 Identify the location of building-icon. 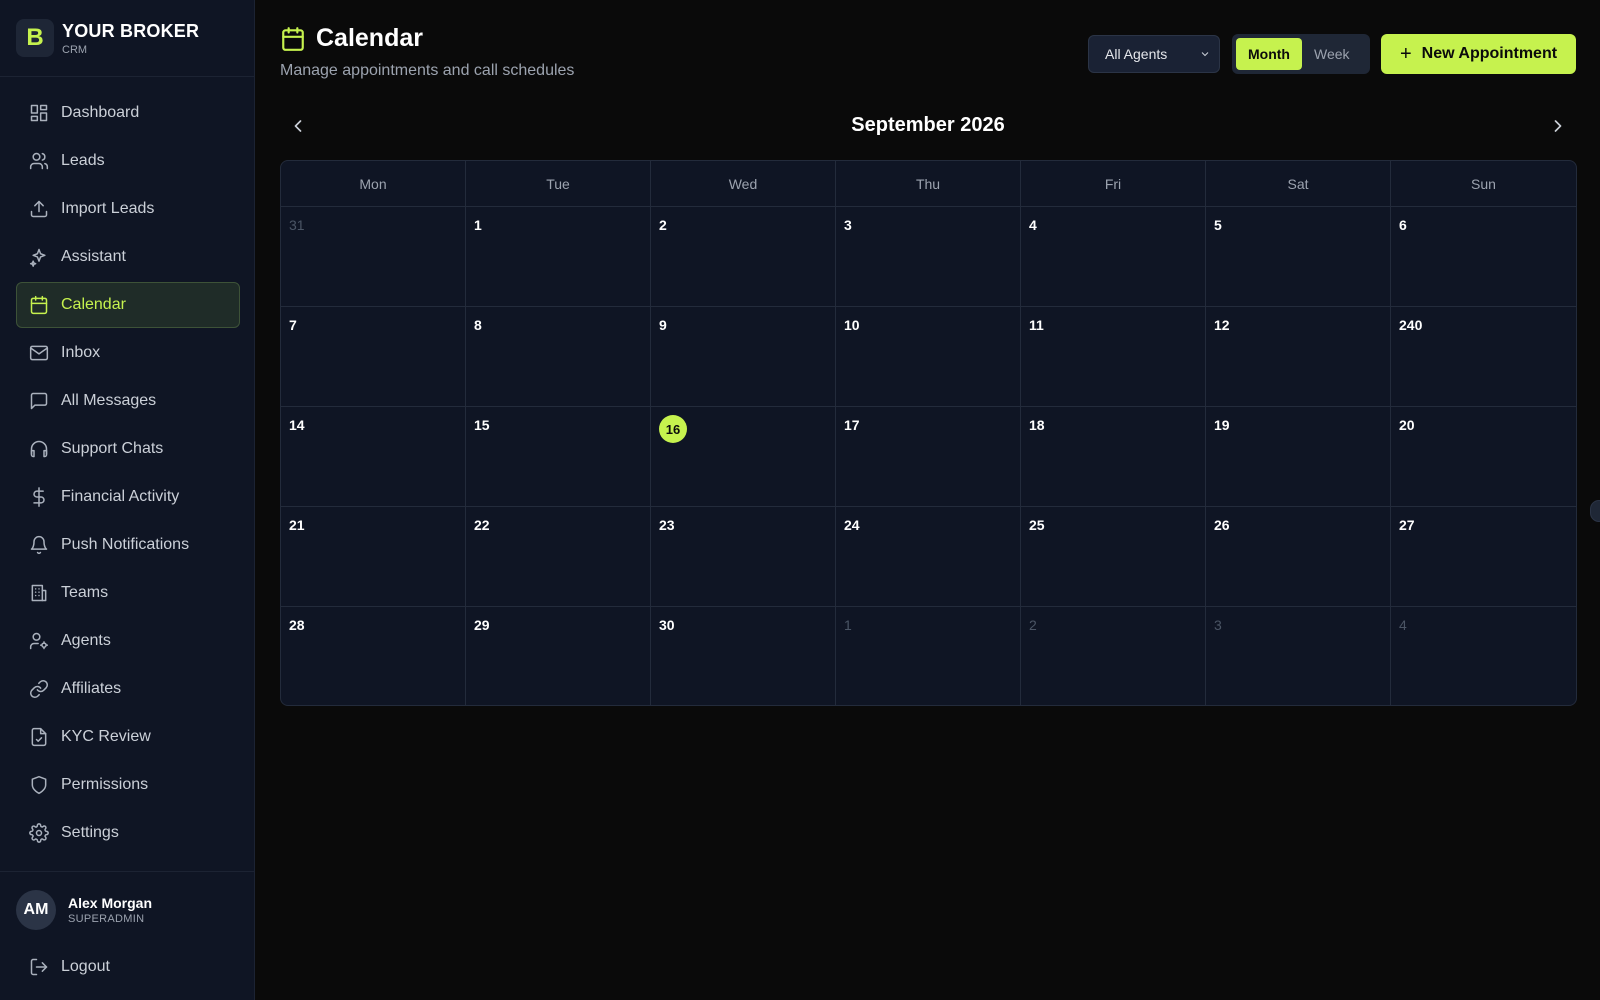
(39, 593).